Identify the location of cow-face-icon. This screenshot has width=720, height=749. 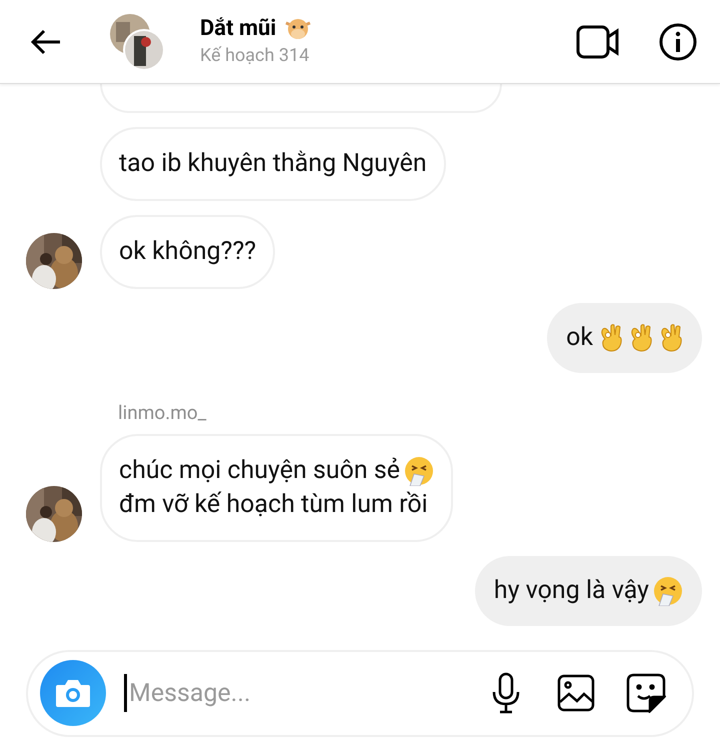
(298, 28).